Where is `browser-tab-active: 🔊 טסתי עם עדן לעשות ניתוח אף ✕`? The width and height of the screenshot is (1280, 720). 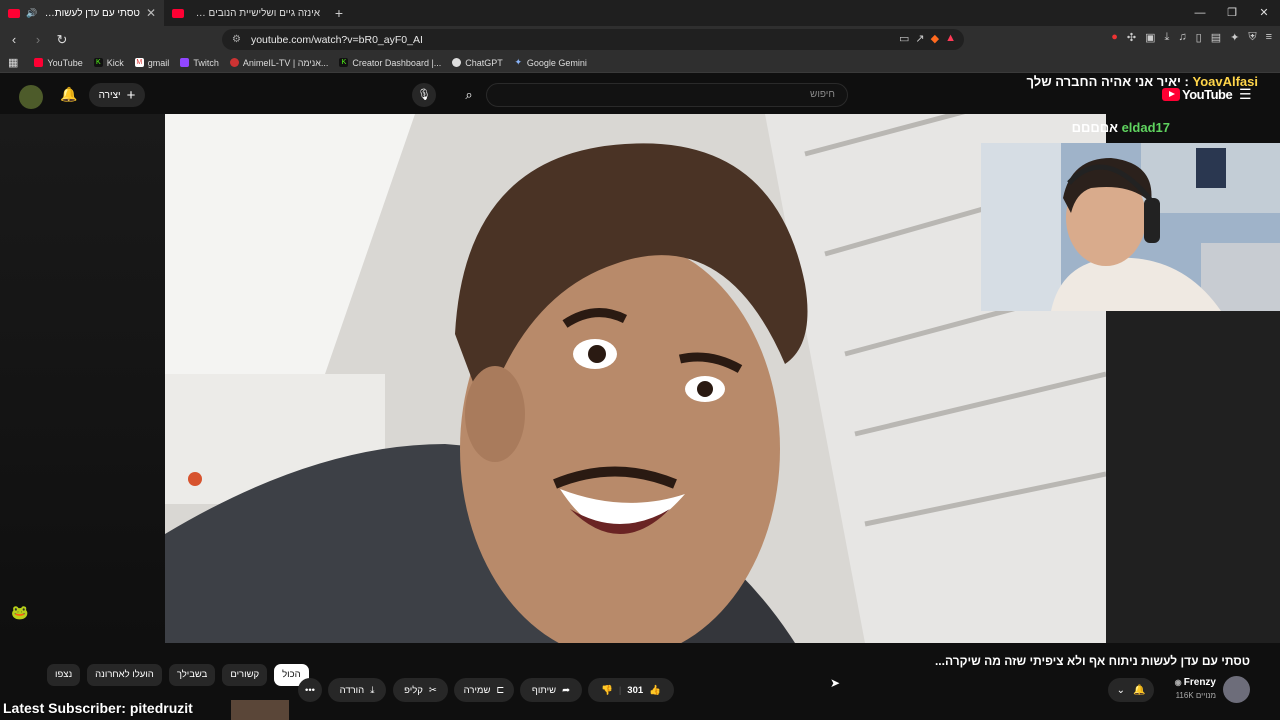 browser-tab-active: 🔊 טסתי עם עדן לעשות ניתוח אף ✕ is located at coordinates (82, 13).